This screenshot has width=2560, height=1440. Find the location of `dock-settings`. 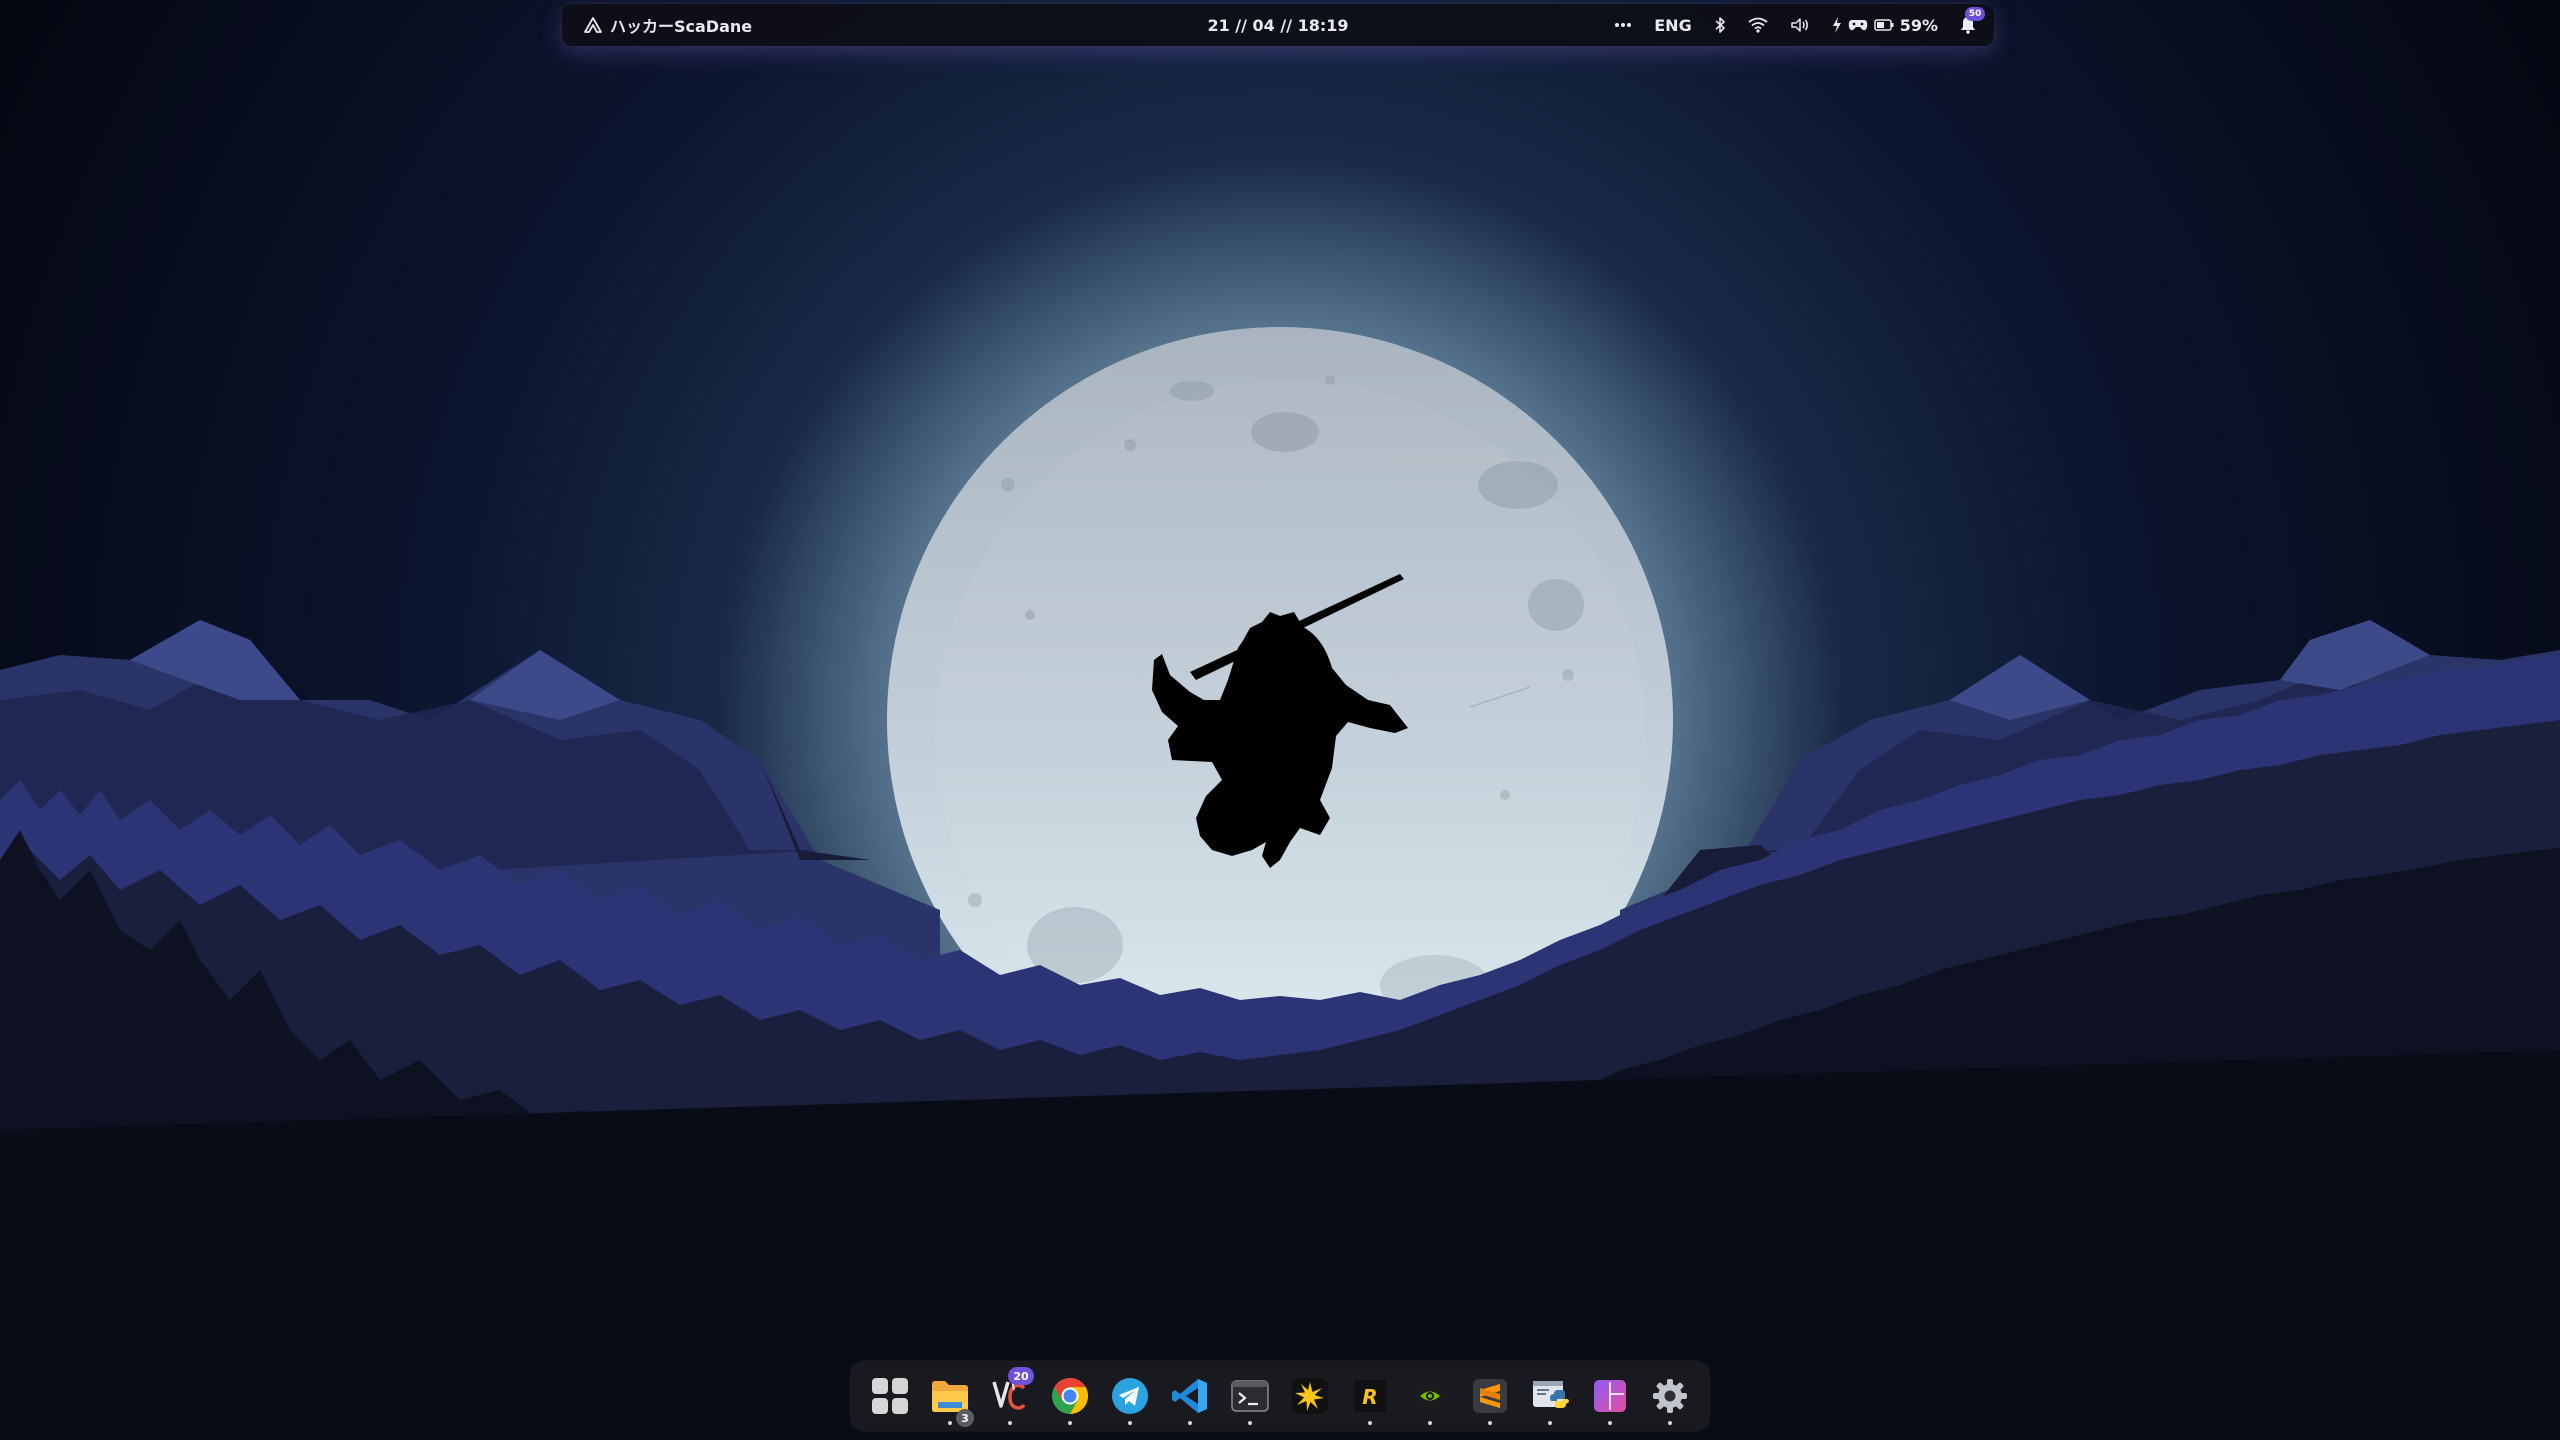

dock-settings is located at coordinates (1670, 1396).